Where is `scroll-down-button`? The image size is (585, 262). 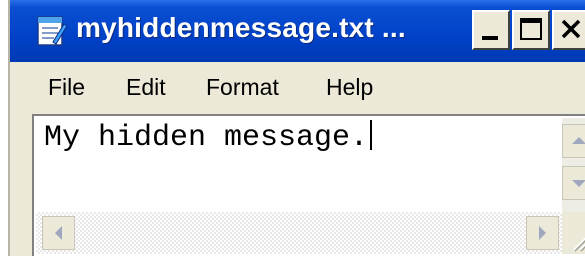 scroll-down-button is located at coordinates (573, 183).